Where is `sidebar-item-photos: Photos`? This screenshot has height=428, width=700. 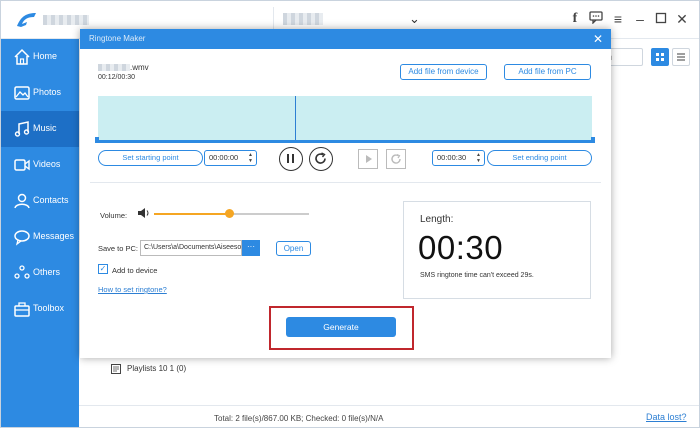
sidebar-item-photos: Photos is located at coordinates (40, 93).